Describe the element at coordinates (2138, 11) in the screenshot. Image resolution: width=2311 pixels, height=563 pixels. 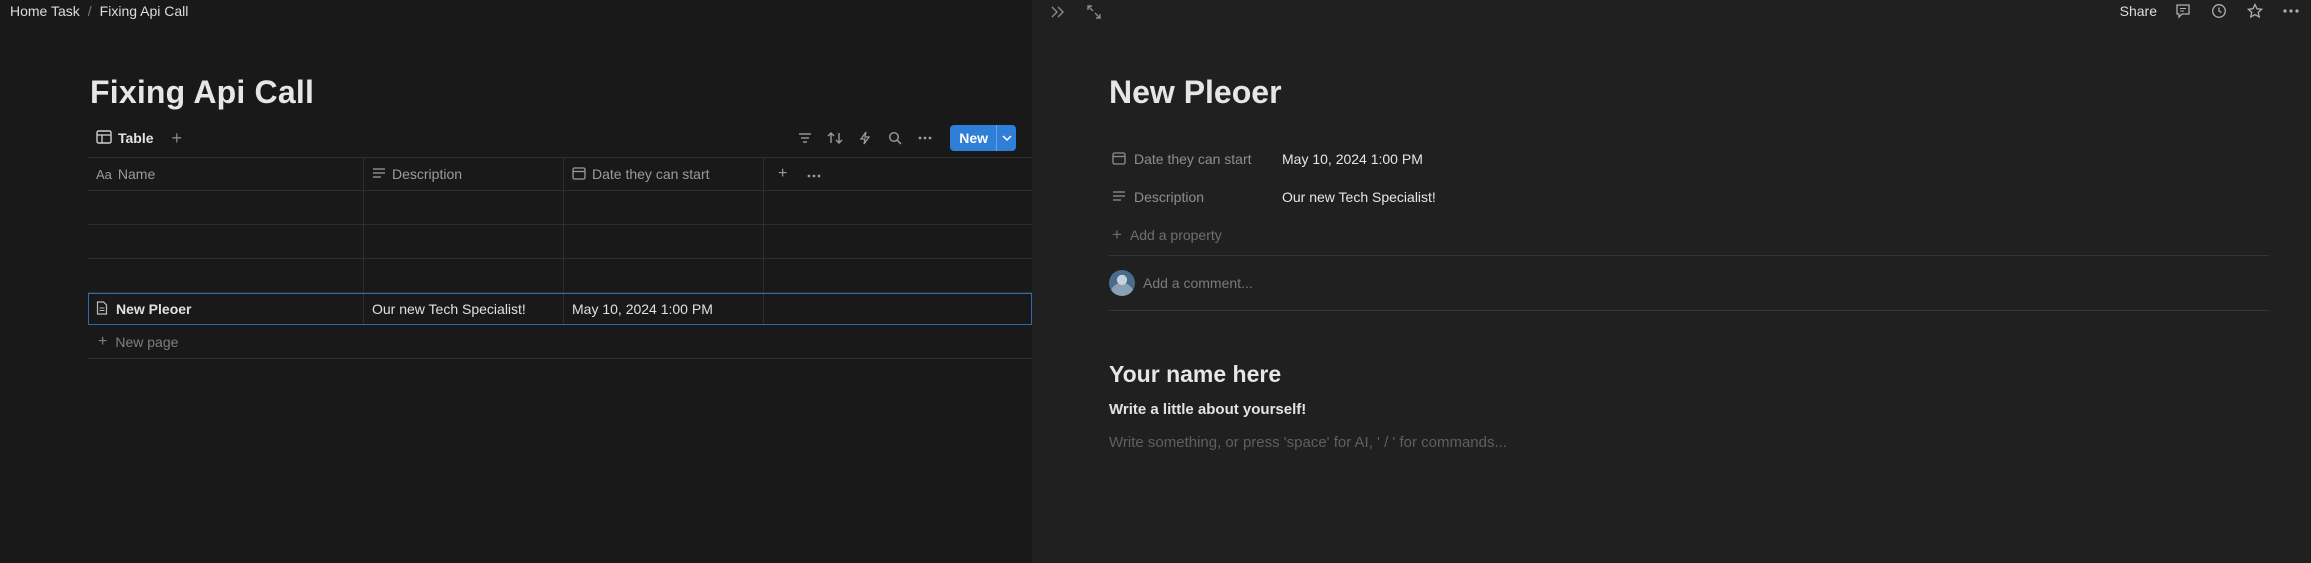
I see `share-button: Share` at that location.